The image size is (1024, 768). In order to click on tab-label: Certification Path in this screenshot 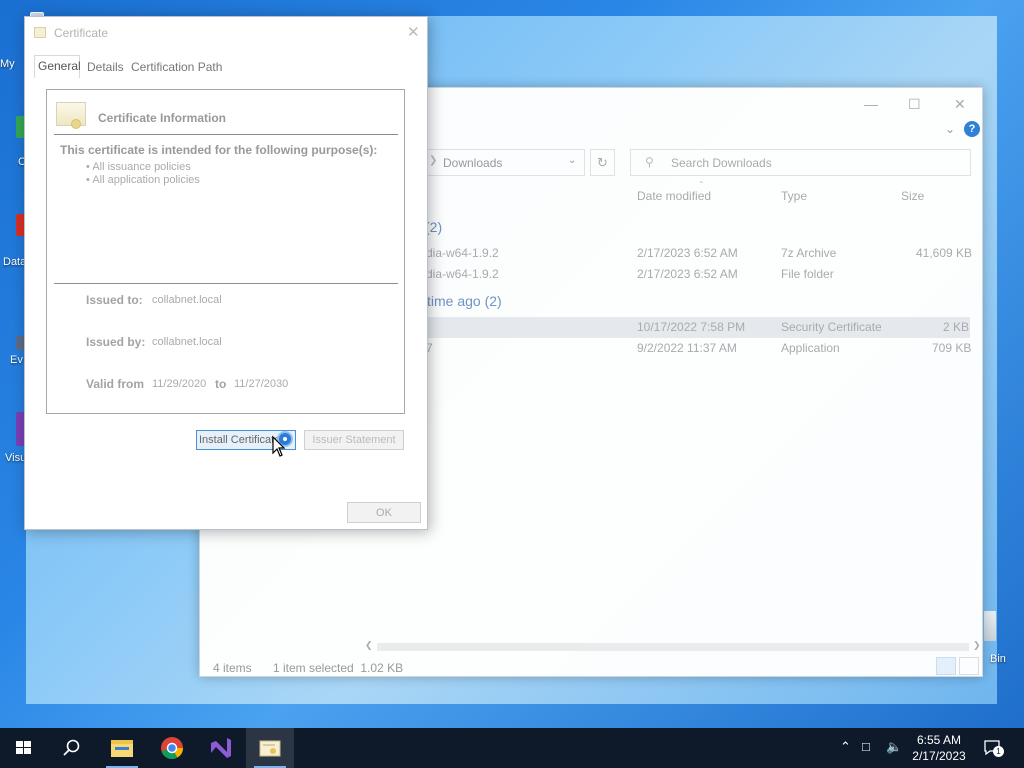, I will do `click(177, 67)`.